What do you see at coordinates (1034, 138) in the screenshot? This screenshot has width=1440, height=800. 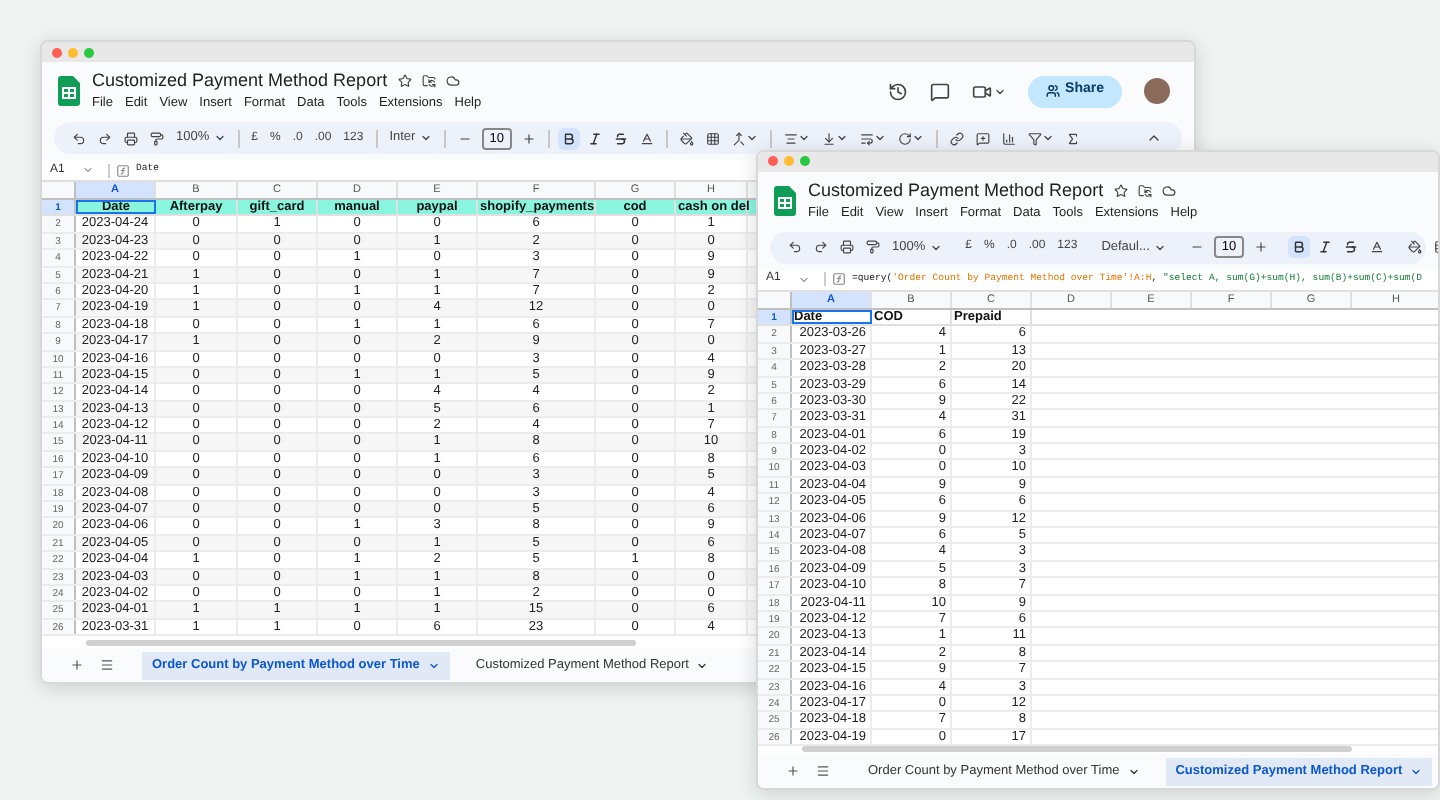 I see `filter-icon` at bounding box center [1034, 138].